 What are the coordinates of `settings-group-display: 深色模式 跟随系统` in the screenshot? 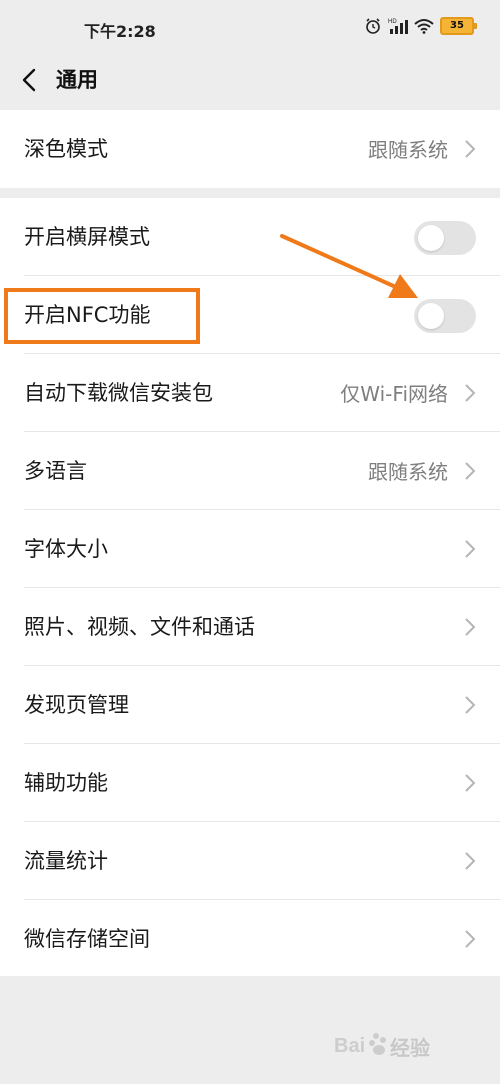 It's located at (250, 149).